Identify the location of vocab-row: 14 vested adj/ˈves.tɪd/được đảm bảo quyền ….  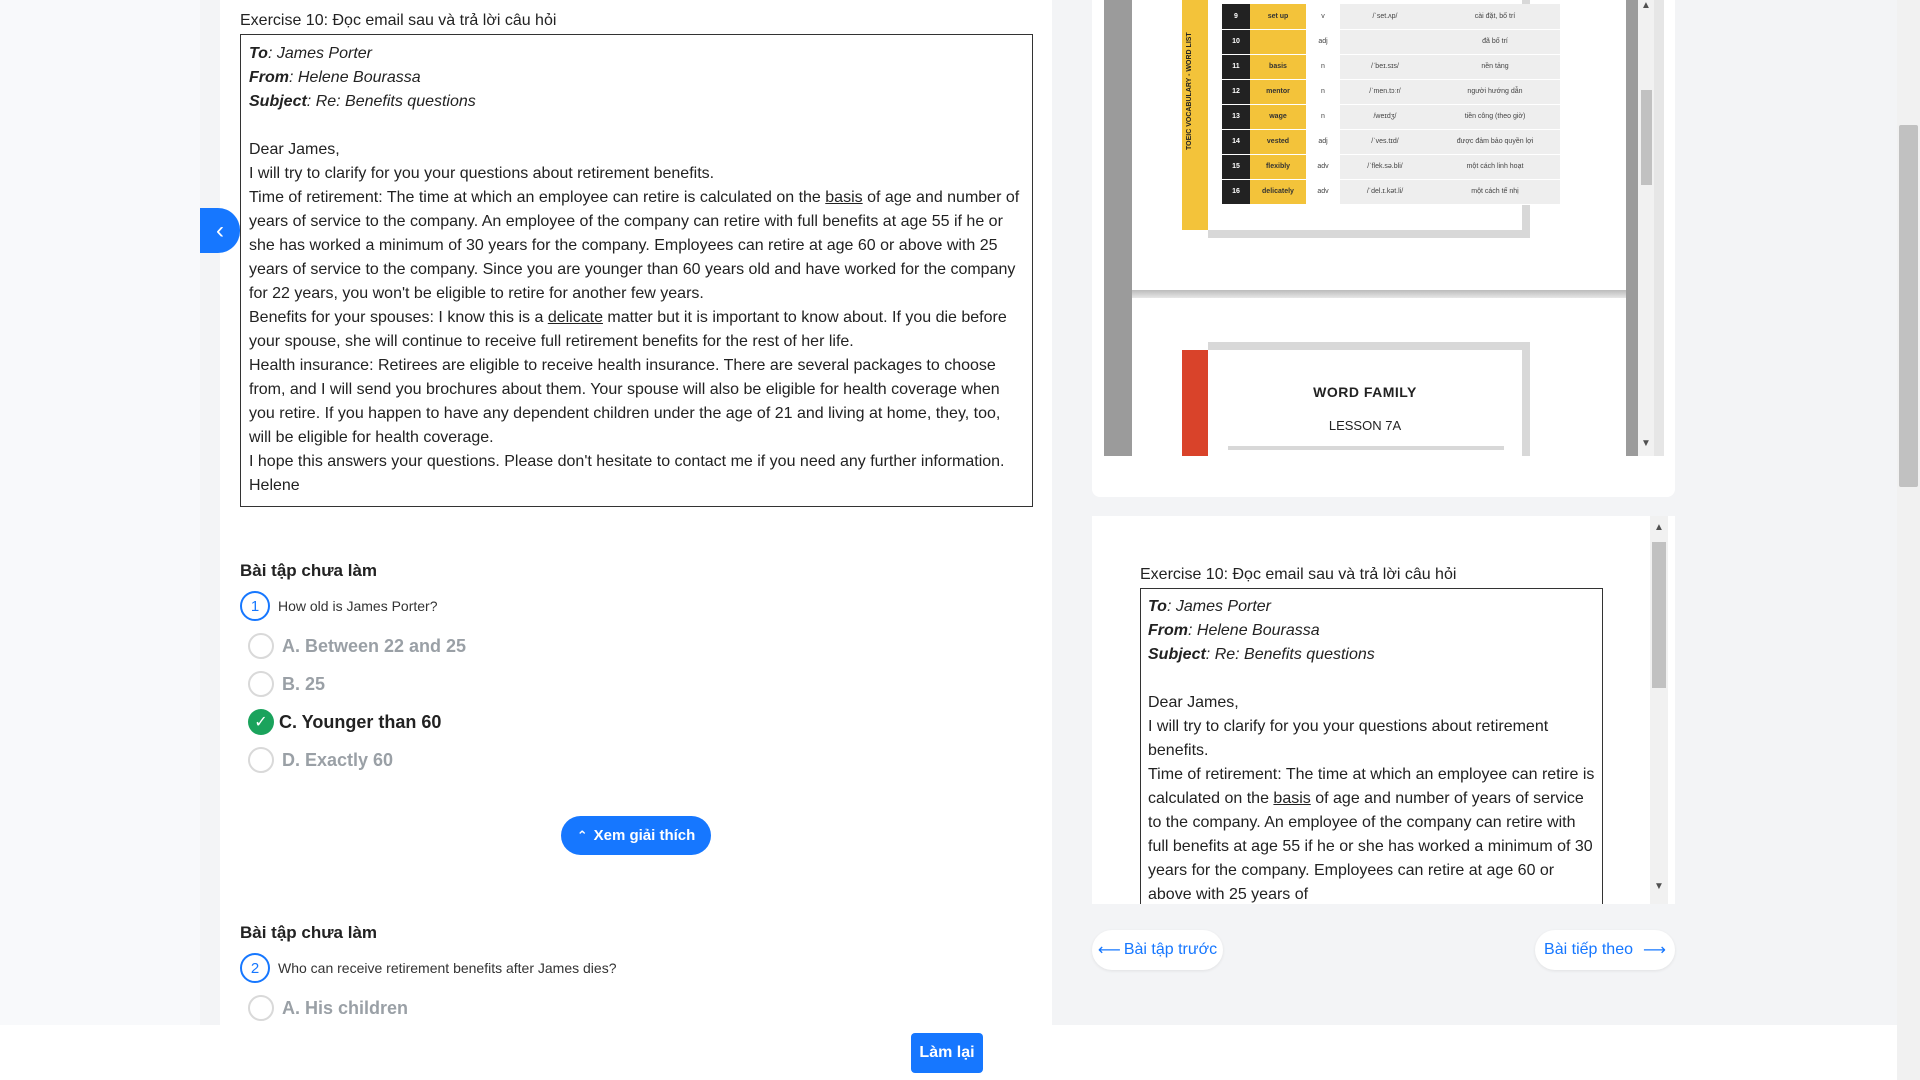
(1391, 142).